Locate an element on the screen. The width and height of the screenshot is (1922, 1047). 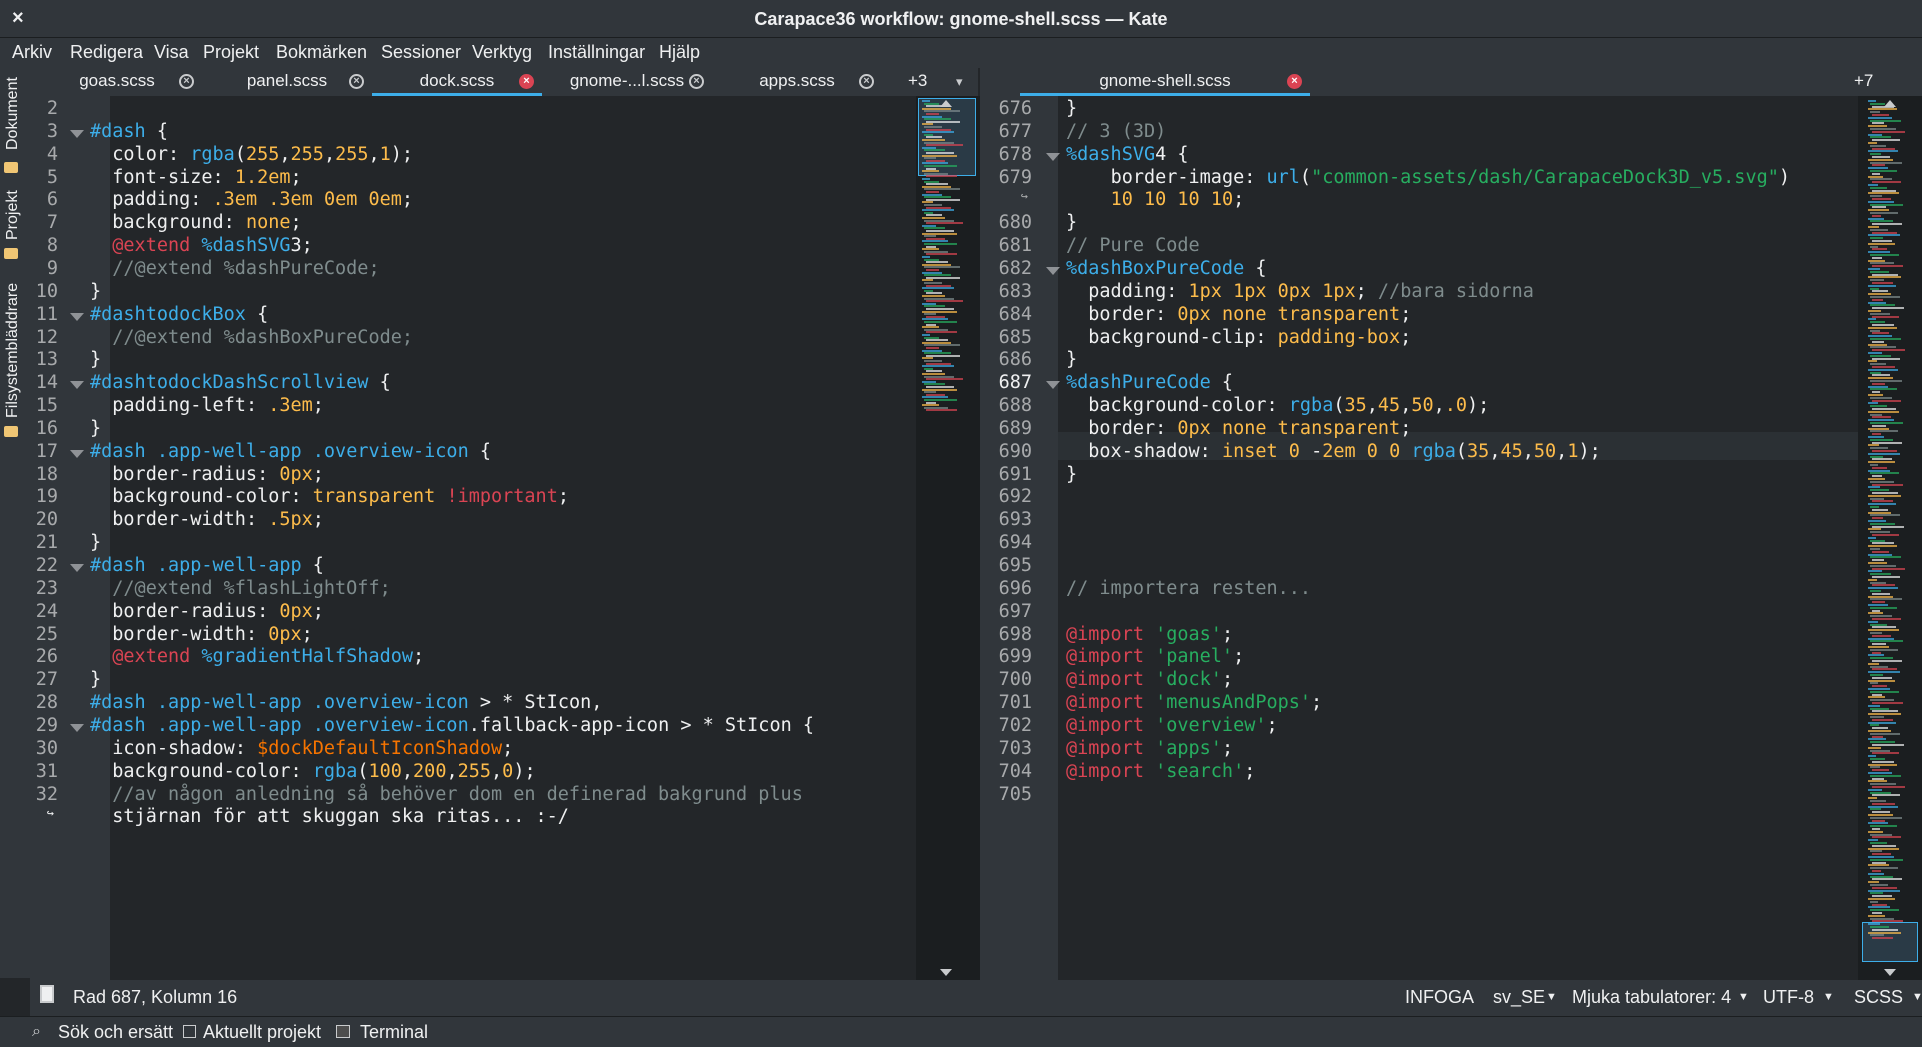
code-line: #dashtodockDashScrollview { is located at coordinates (240, 382).